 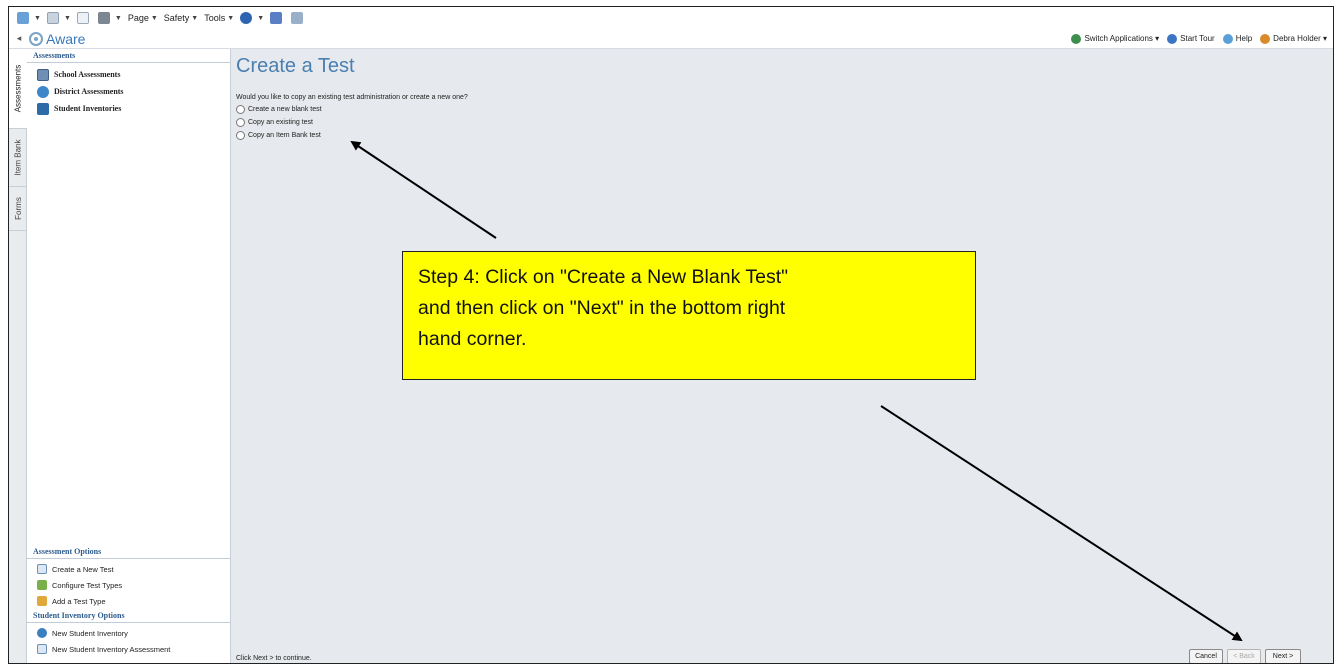 What do you see at coordinates (42, 585) in the screenshot?
I see `wrench-icon` at bounding box center [42, 585].